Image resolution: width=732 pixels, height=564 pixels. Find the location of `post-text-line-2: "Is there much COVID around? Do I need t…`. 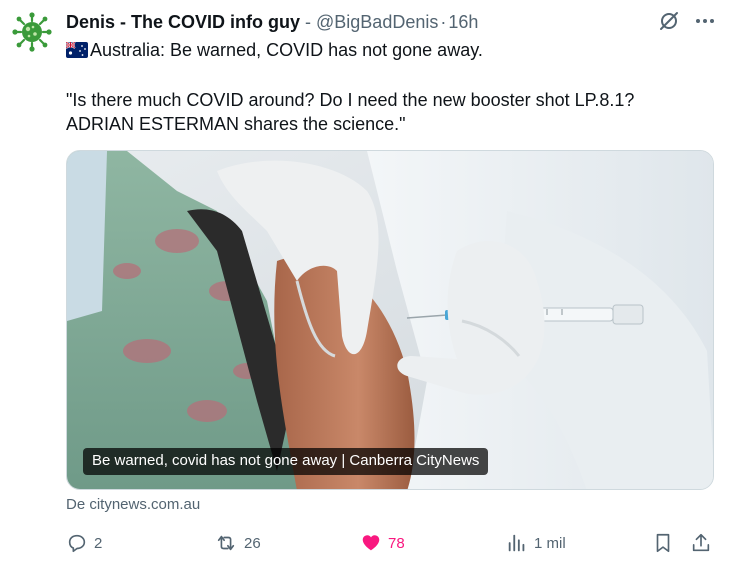

post-text-line-2: "Is there much COVID around? Do I need t… is located at coordinates (350, 100).